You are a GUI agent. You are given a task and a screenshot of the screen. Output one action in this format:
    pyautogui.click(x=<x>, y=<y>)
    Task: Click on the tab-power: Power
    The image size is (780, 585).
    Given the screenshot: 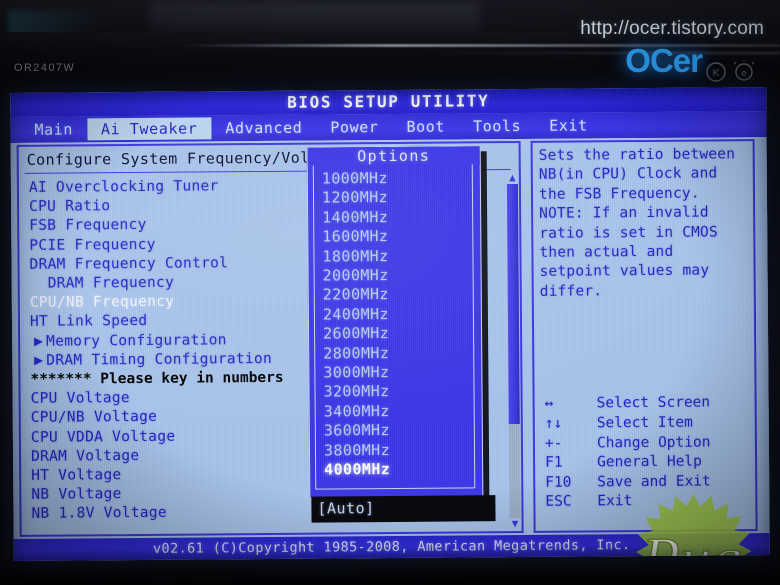 What is the action you would take?
    pyautogui.click(x=354, y=127)
    